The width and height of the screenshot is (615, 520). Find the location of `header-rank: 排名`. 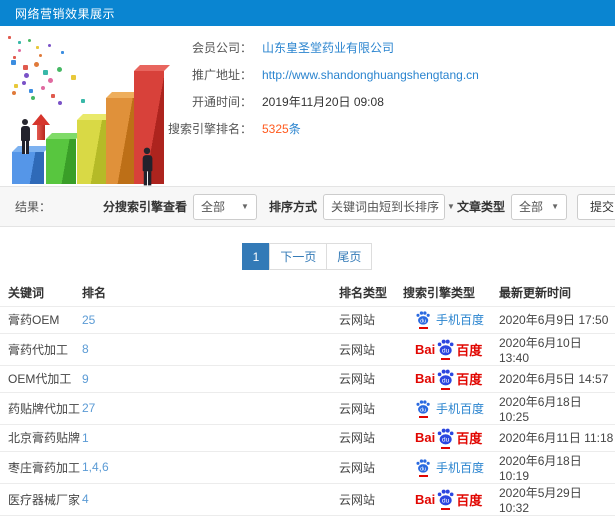

header-rank: 排名 is located at coordinates (94, 293).